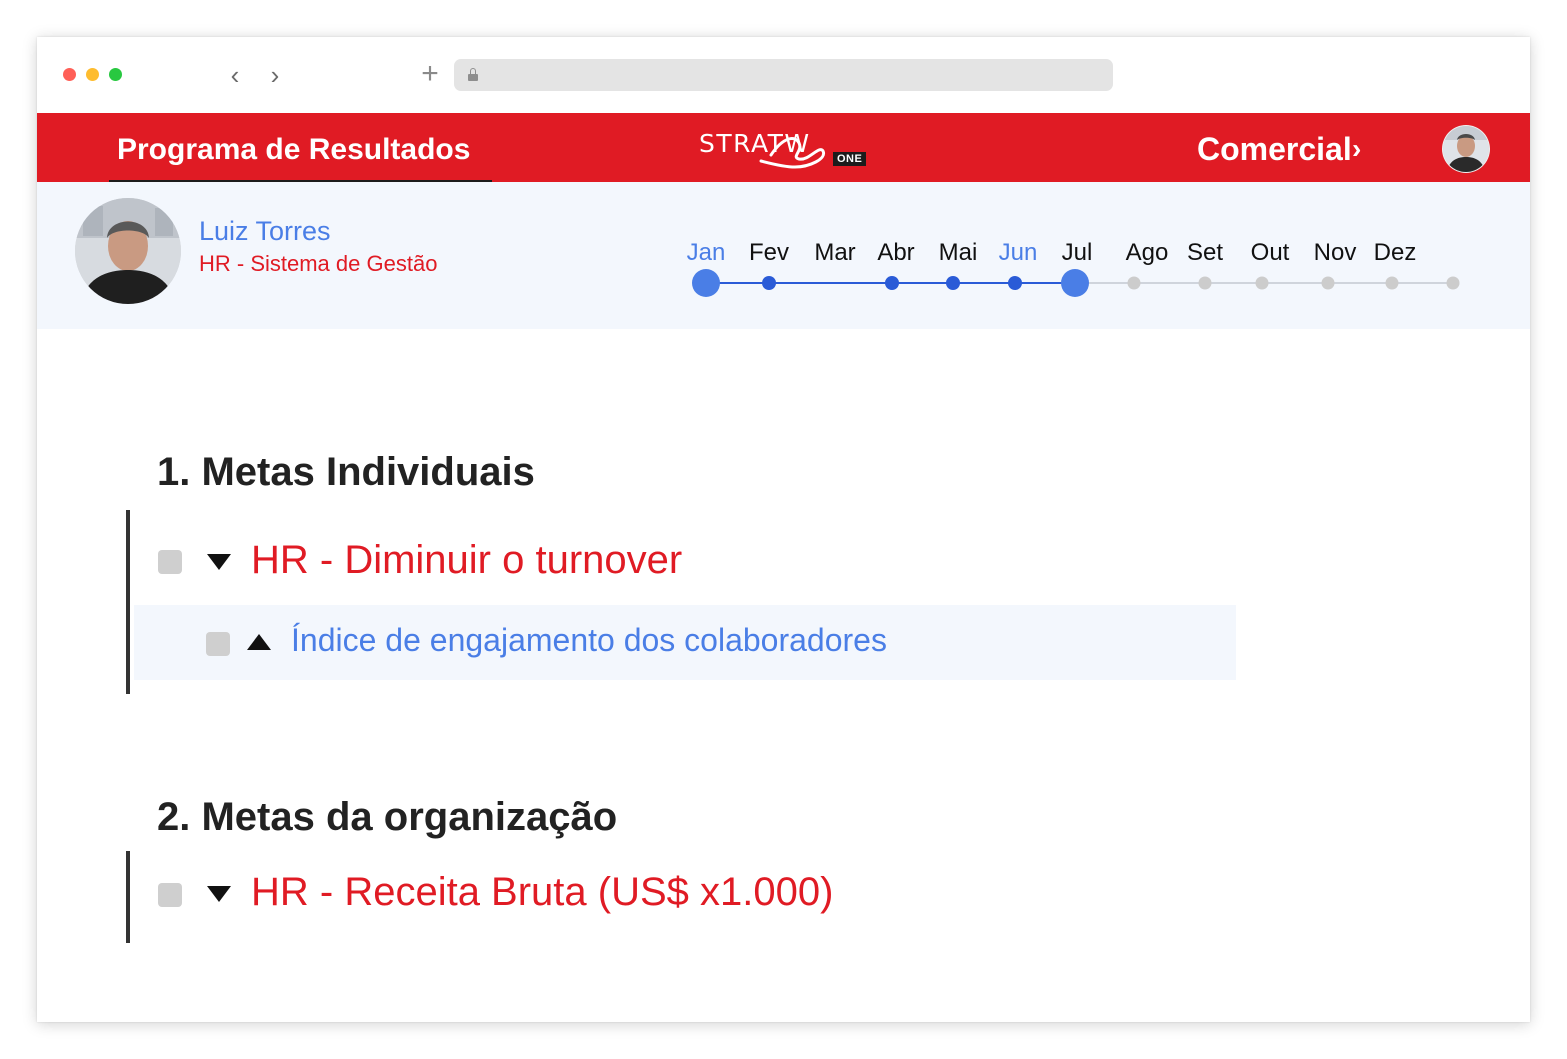 The width and height of the screenshot is (1567, 1059). I want to click on goal-title-receita: HR - Receita Bruta (US$ x1.000), so click(542, 892).